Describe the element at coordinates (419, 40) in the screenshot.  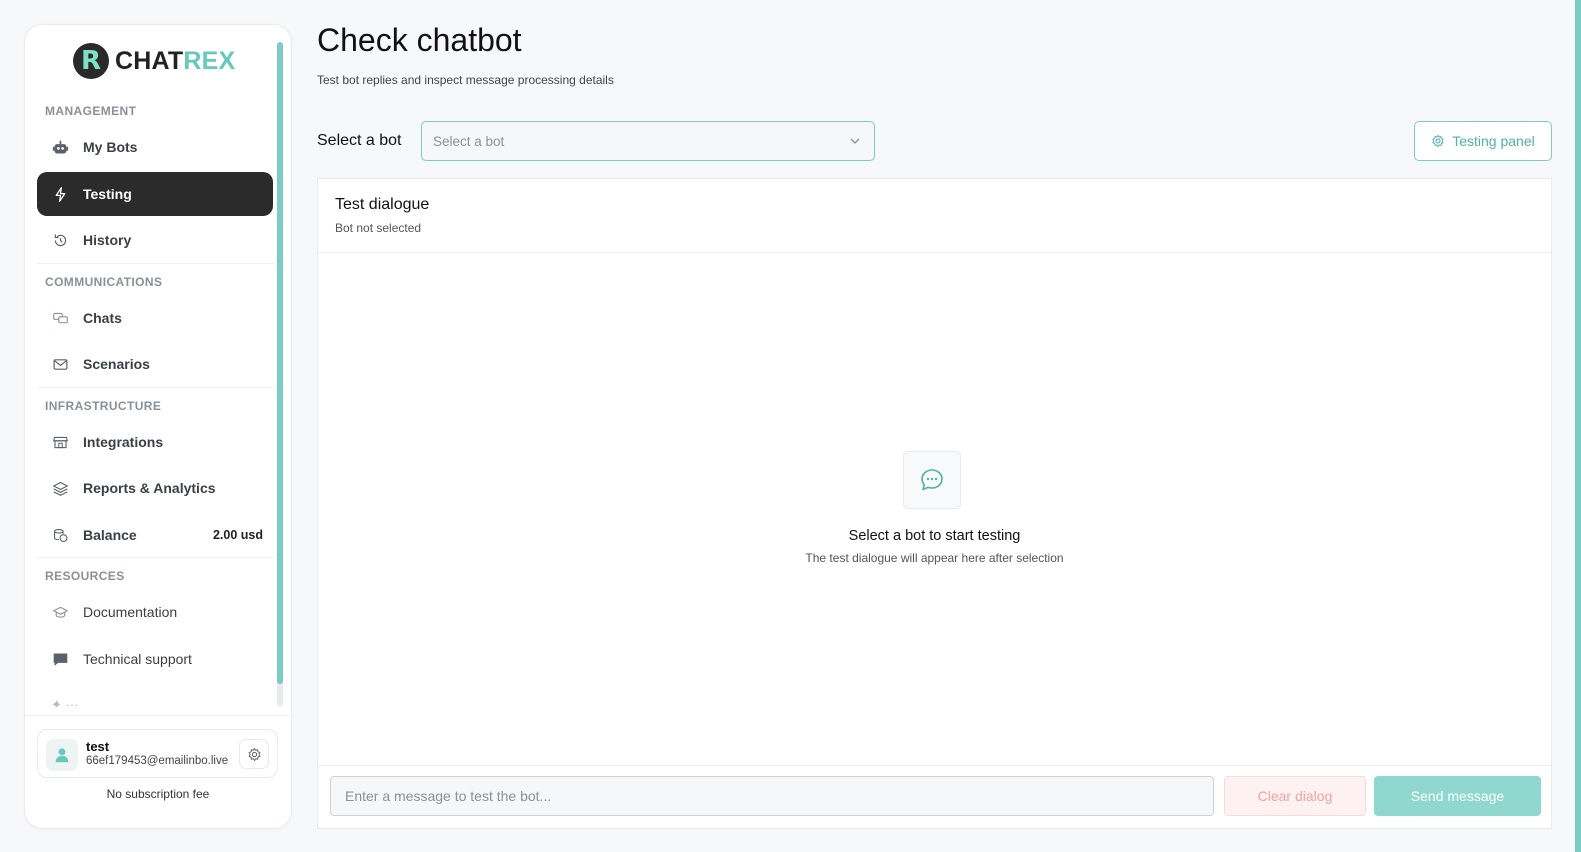
I see `page-title: Check chatbot` at that location.